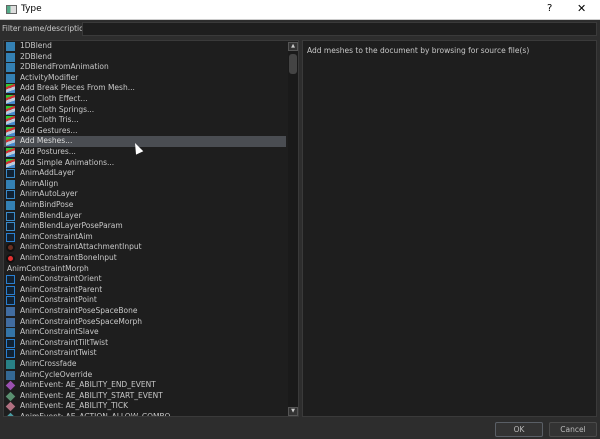 This screenshot has height=439, width=600. Describe the element at coordinates (10, 205) in the screenshot. I see `figure-icon` at that location.